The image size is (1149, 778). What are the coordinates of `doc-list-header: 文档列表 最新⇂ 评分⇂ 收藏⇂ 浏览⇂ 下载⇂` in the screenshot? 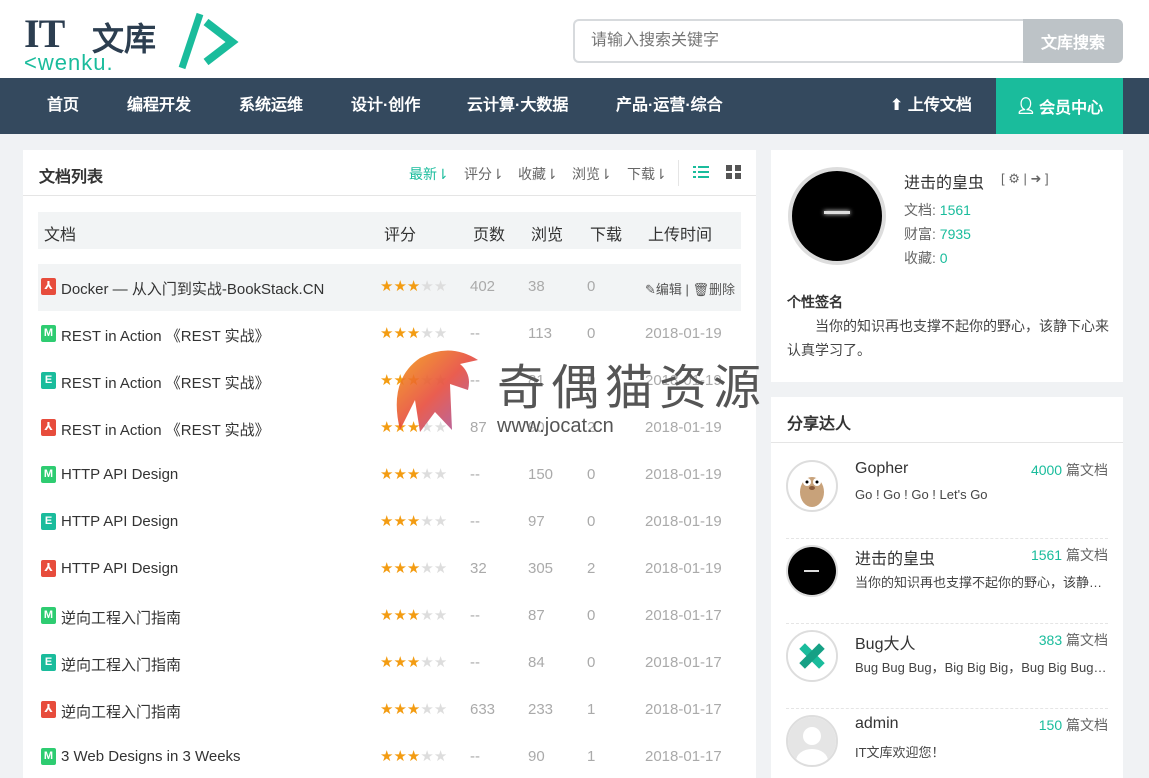 It's located at (389, 173).